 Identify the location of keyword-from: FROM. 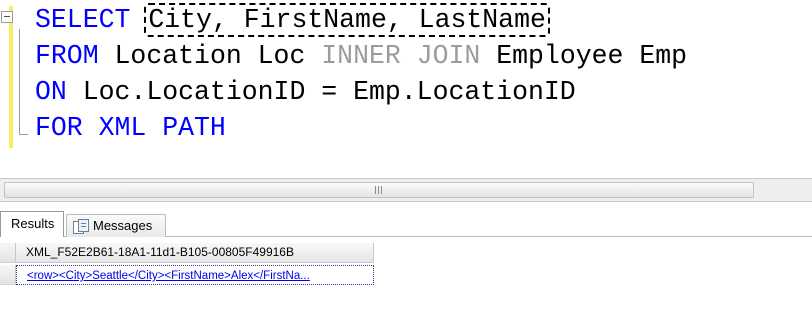
(67, 56).